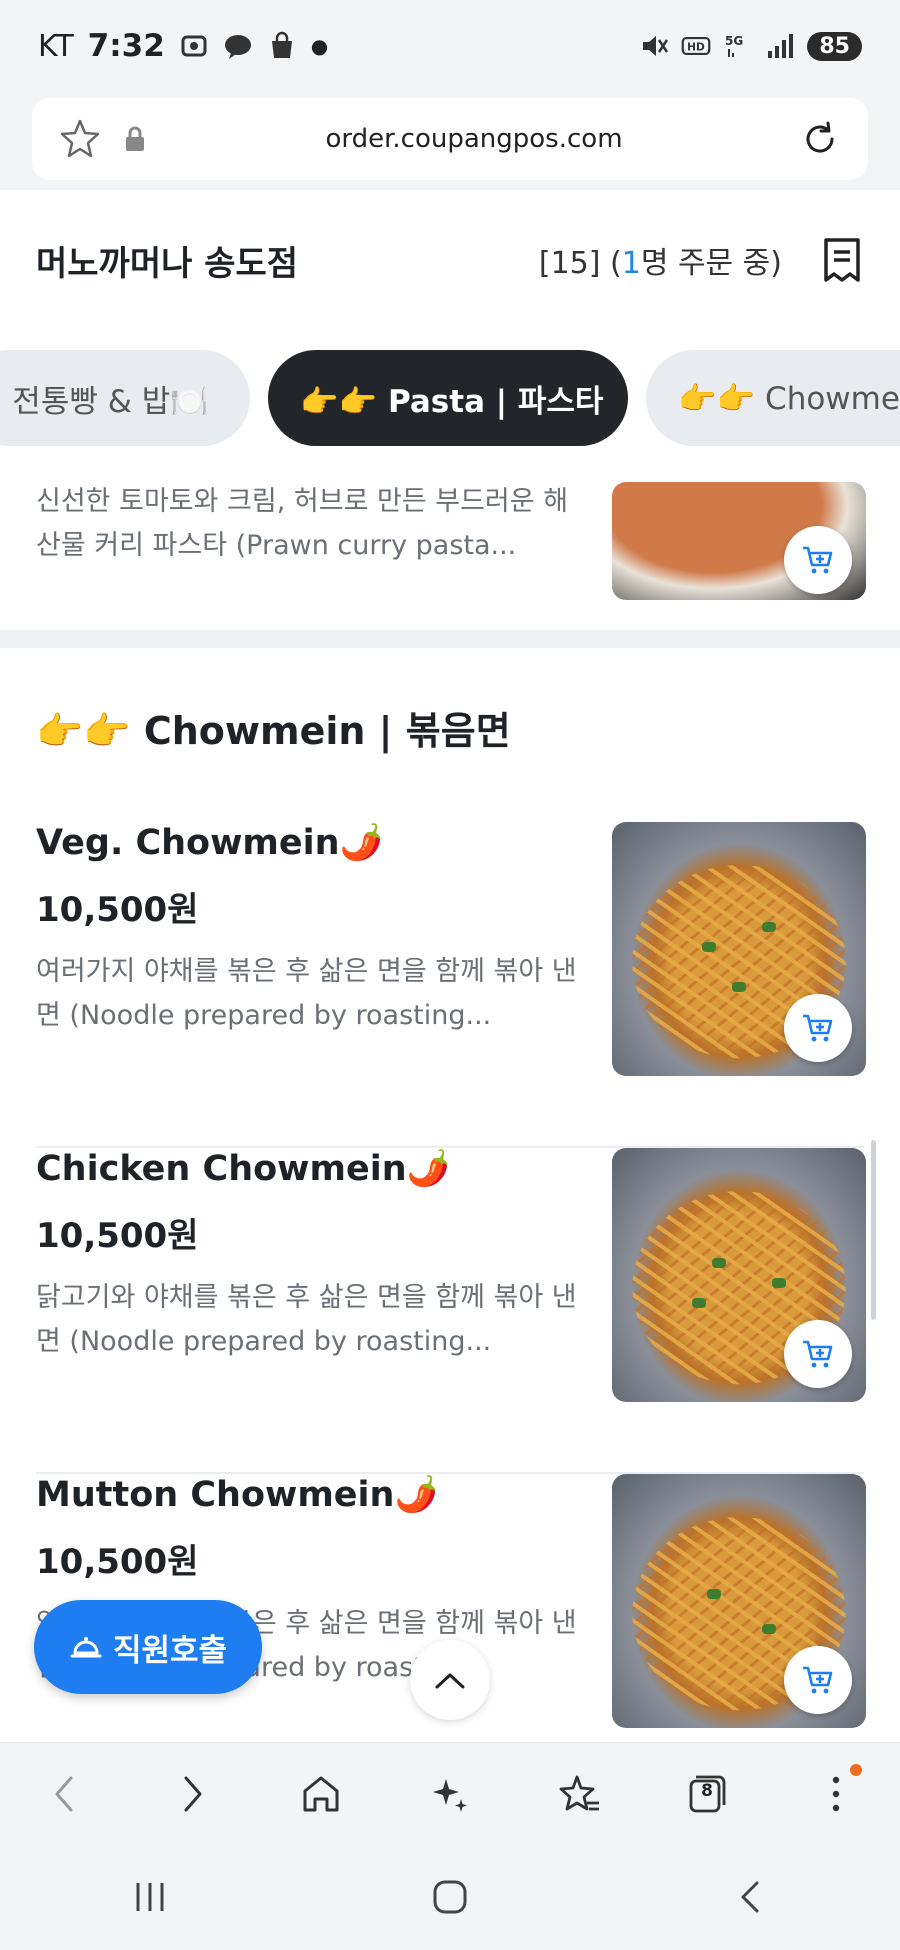 This screenshot has width=900, height=1950. I want to click on chevron-up-icon, so click(450, 1681).